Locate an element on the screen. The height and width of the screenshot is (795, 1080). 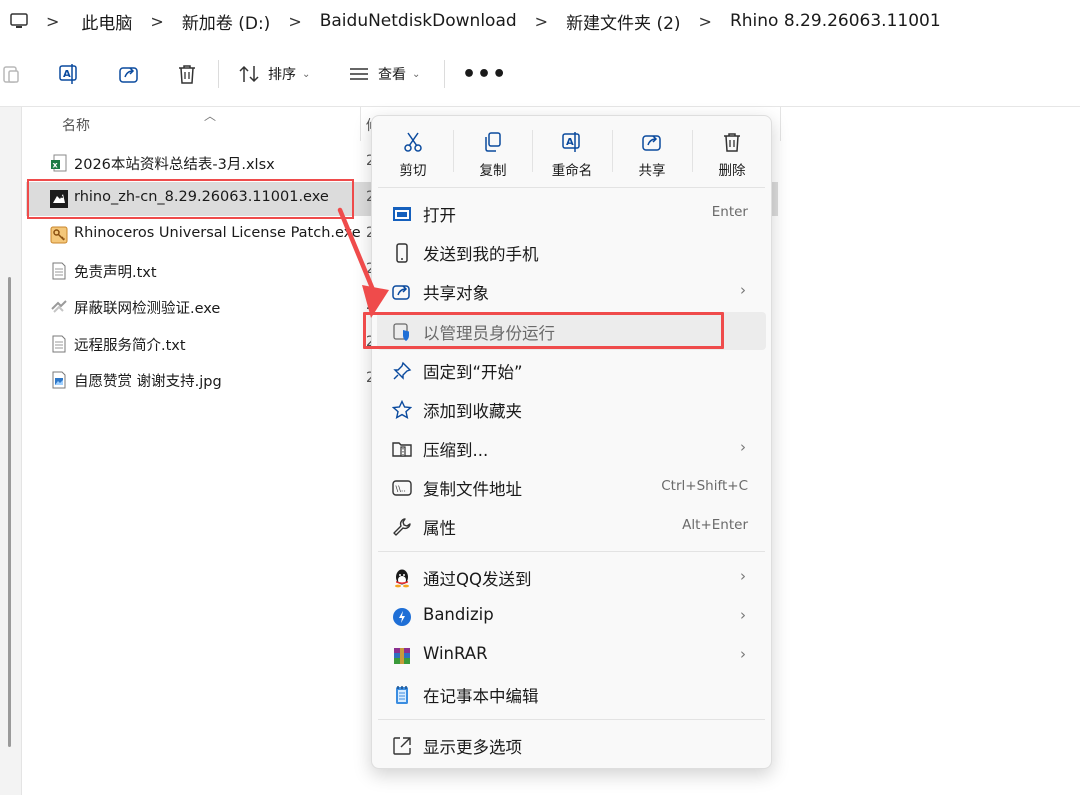
exe-file-icon is located at coordinates (59, 306).